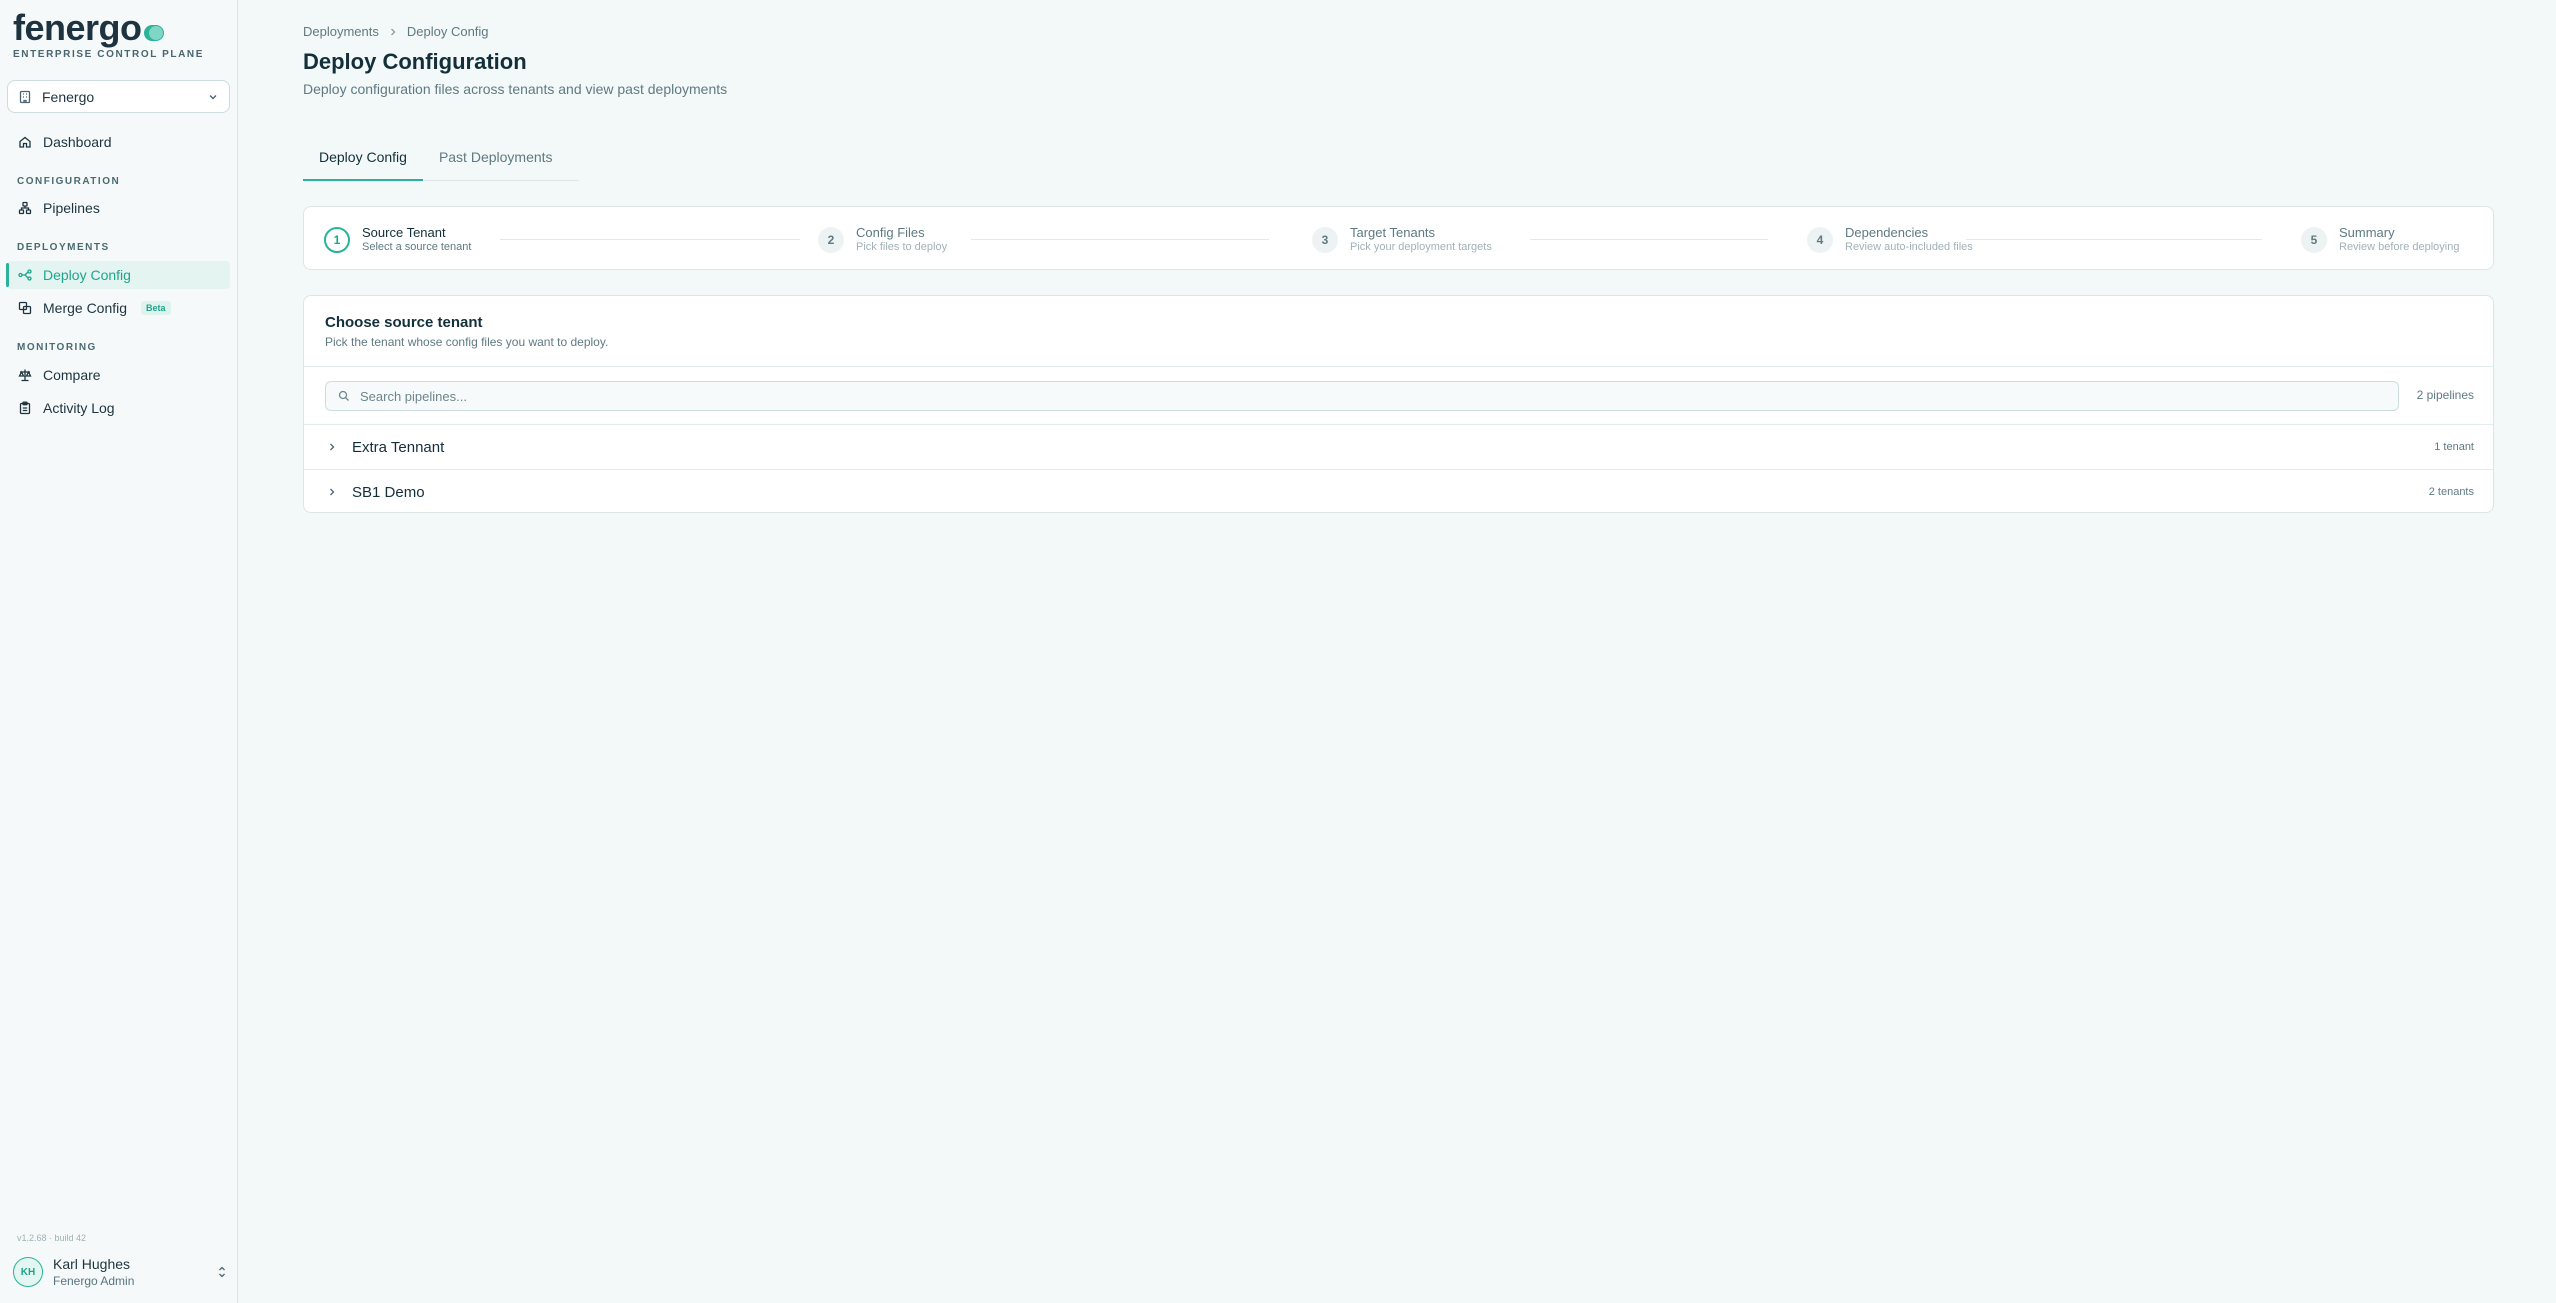 Image resolution: width=2556 pixels, height=1303 pixels. What do you see at coordinates (222, 1272) in the screenshot?
I see `chevron-up-down-icon` at bounding box center [222, 1272].